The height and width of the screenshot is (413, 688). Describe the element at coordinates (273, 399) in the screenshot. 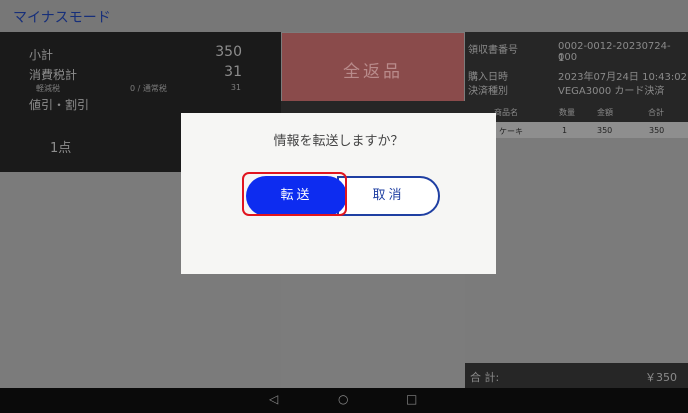

I see `back-icon: ◁` at that location.